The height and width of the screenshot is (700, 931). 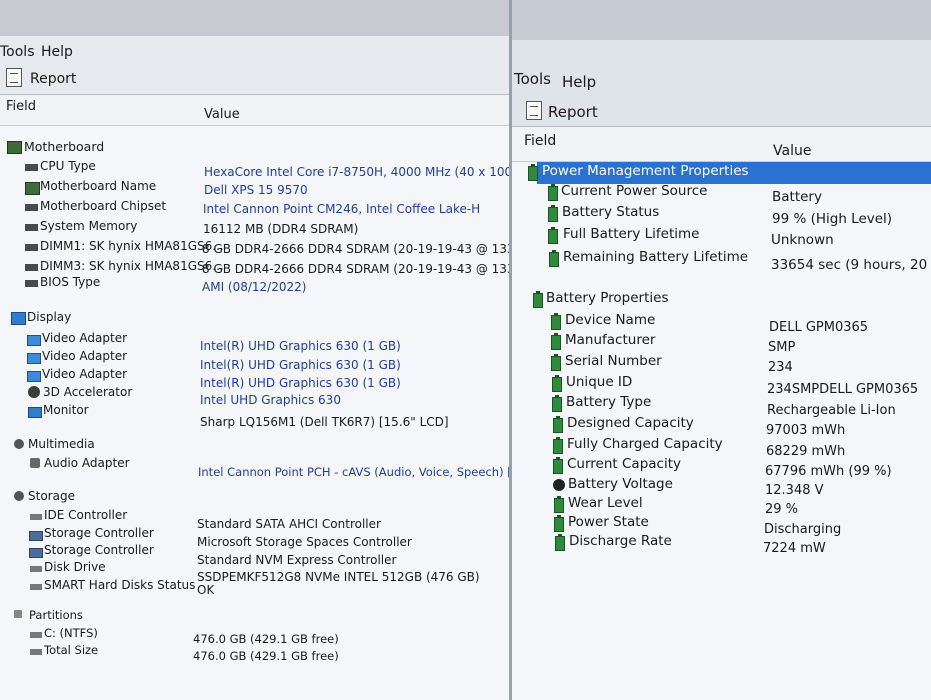 What do you see at coordinates (255, 319) in the screenshot?
I see `group-display: Display` at bounding box center [255, 319].